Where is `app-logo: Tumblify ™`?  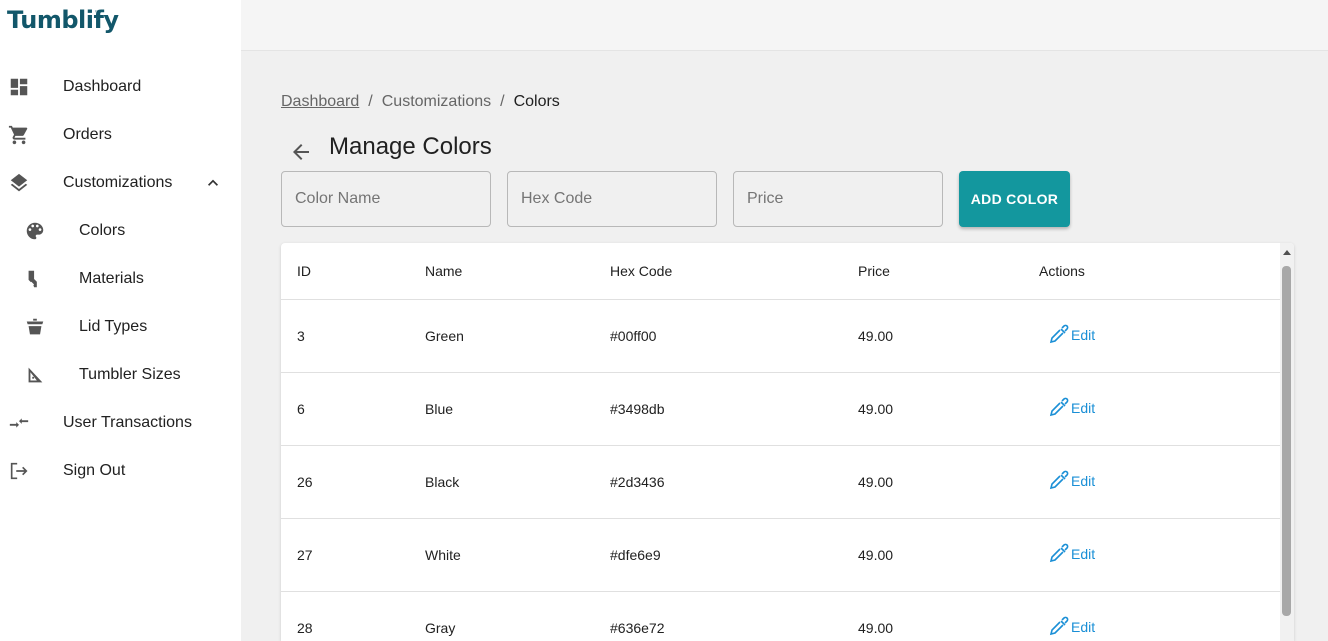 app-logo: Tumblify ™ is located at coordinates (63, 24).